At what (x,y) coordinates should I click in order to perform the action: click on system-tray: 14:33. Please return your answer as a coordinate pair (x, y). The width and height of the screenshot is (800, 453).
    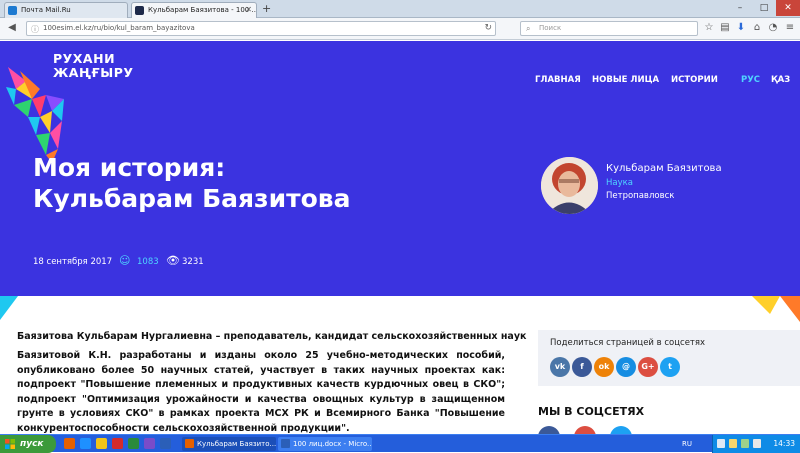
    Looking at the image, I should click on (756, 444).